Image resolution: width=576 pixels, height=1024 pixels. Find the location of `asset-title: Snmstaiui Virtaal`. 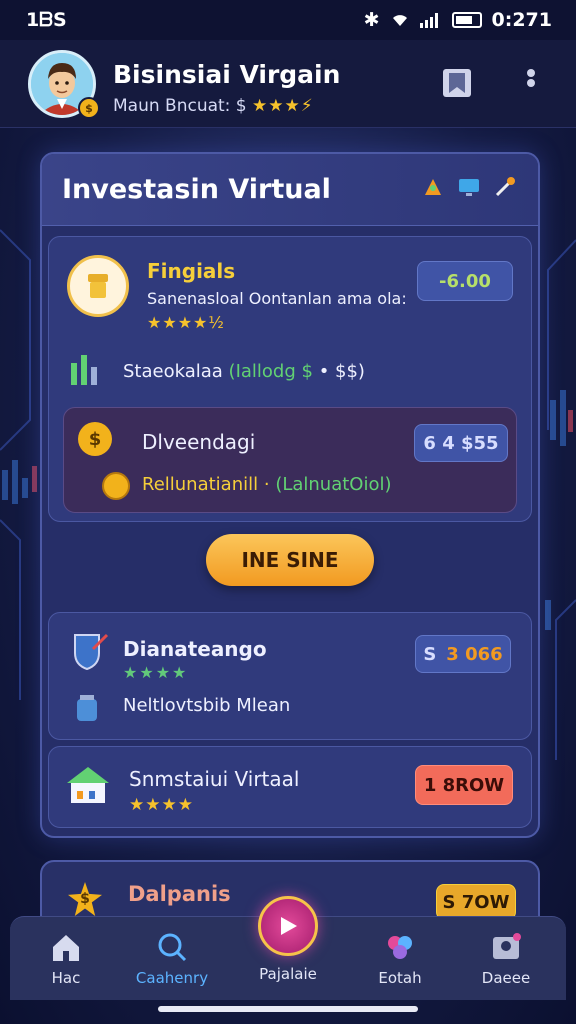

asset-title: Snmstaiui Virtaal is located at coordinates (214, 779).